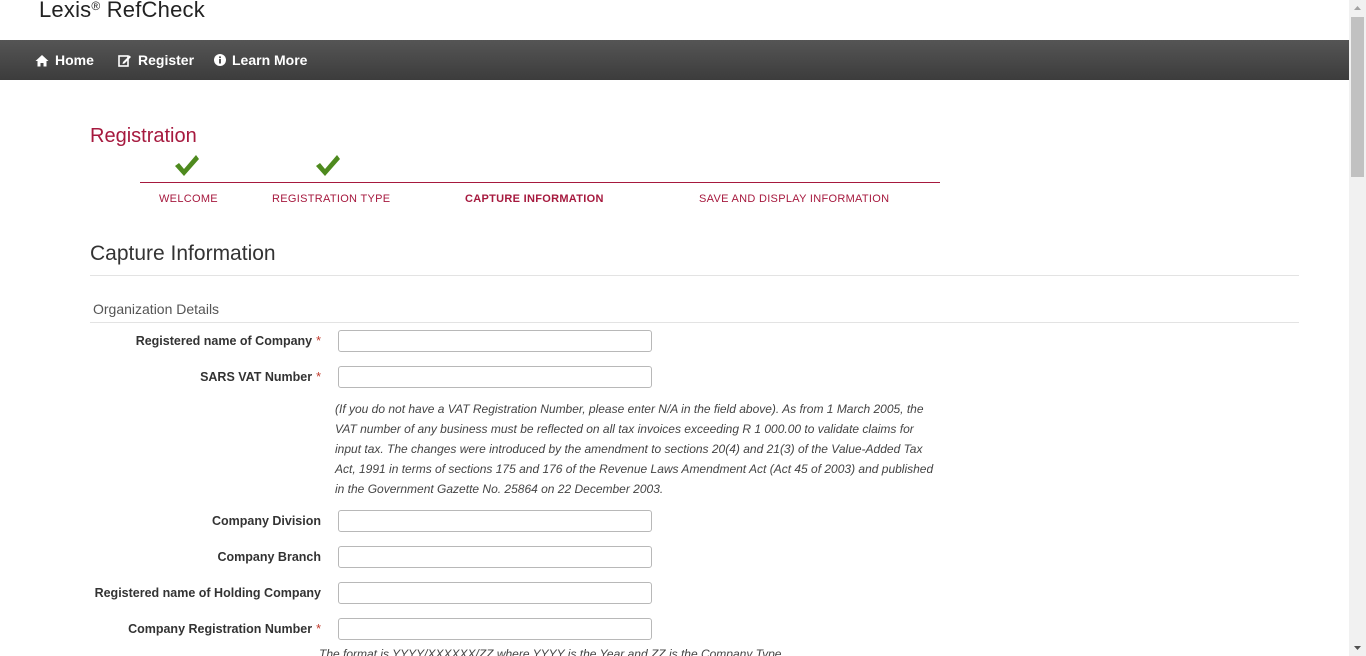 The image size is (1366, 656). What do you see at coordinates (224, 341) in the screenshot?
I see `registered-company-name-label-text: Registered name of Company` at bounding box center [224, 341].